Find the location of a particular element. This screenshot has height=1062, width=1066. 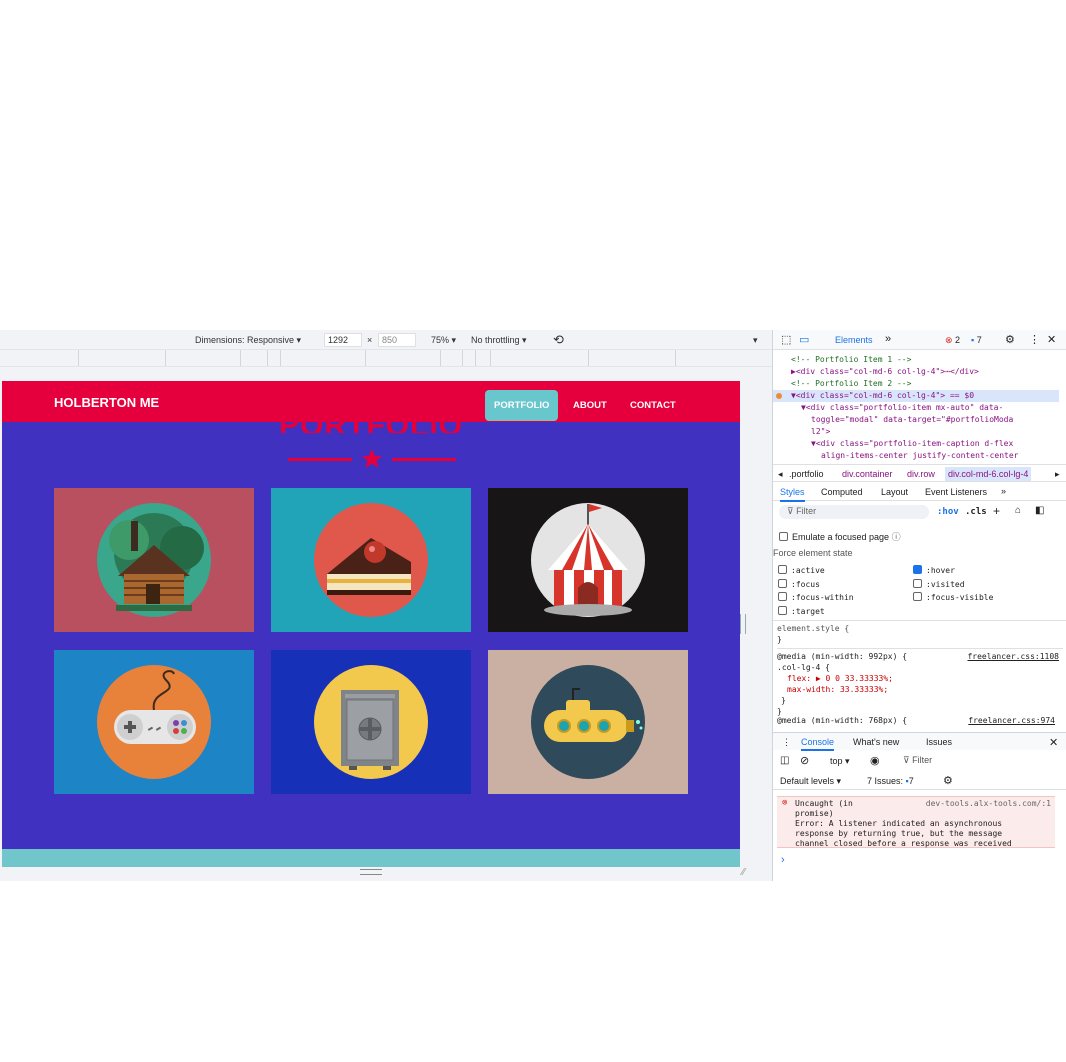

cls-toggle: .cls is located at coordinates (976, 512).